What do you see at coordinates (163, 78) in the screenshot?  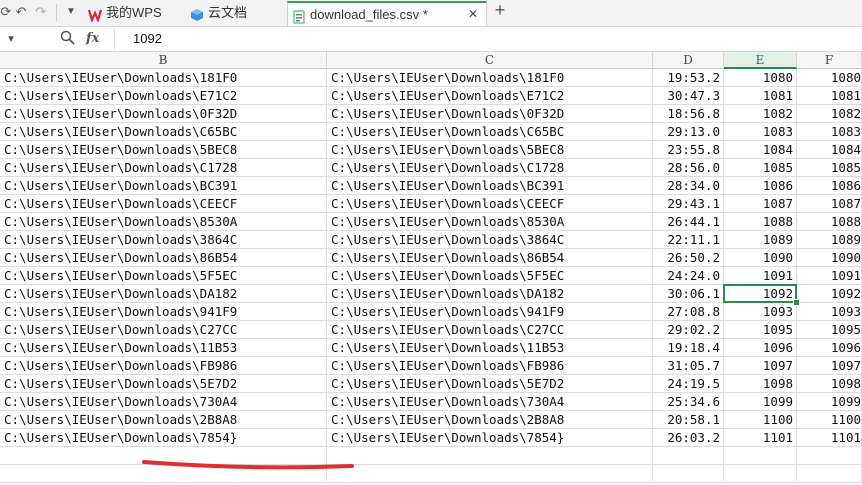 I see `cell-b: C:\Users\IEUser\Downloads\181F0` at bounding box center [163, 78].